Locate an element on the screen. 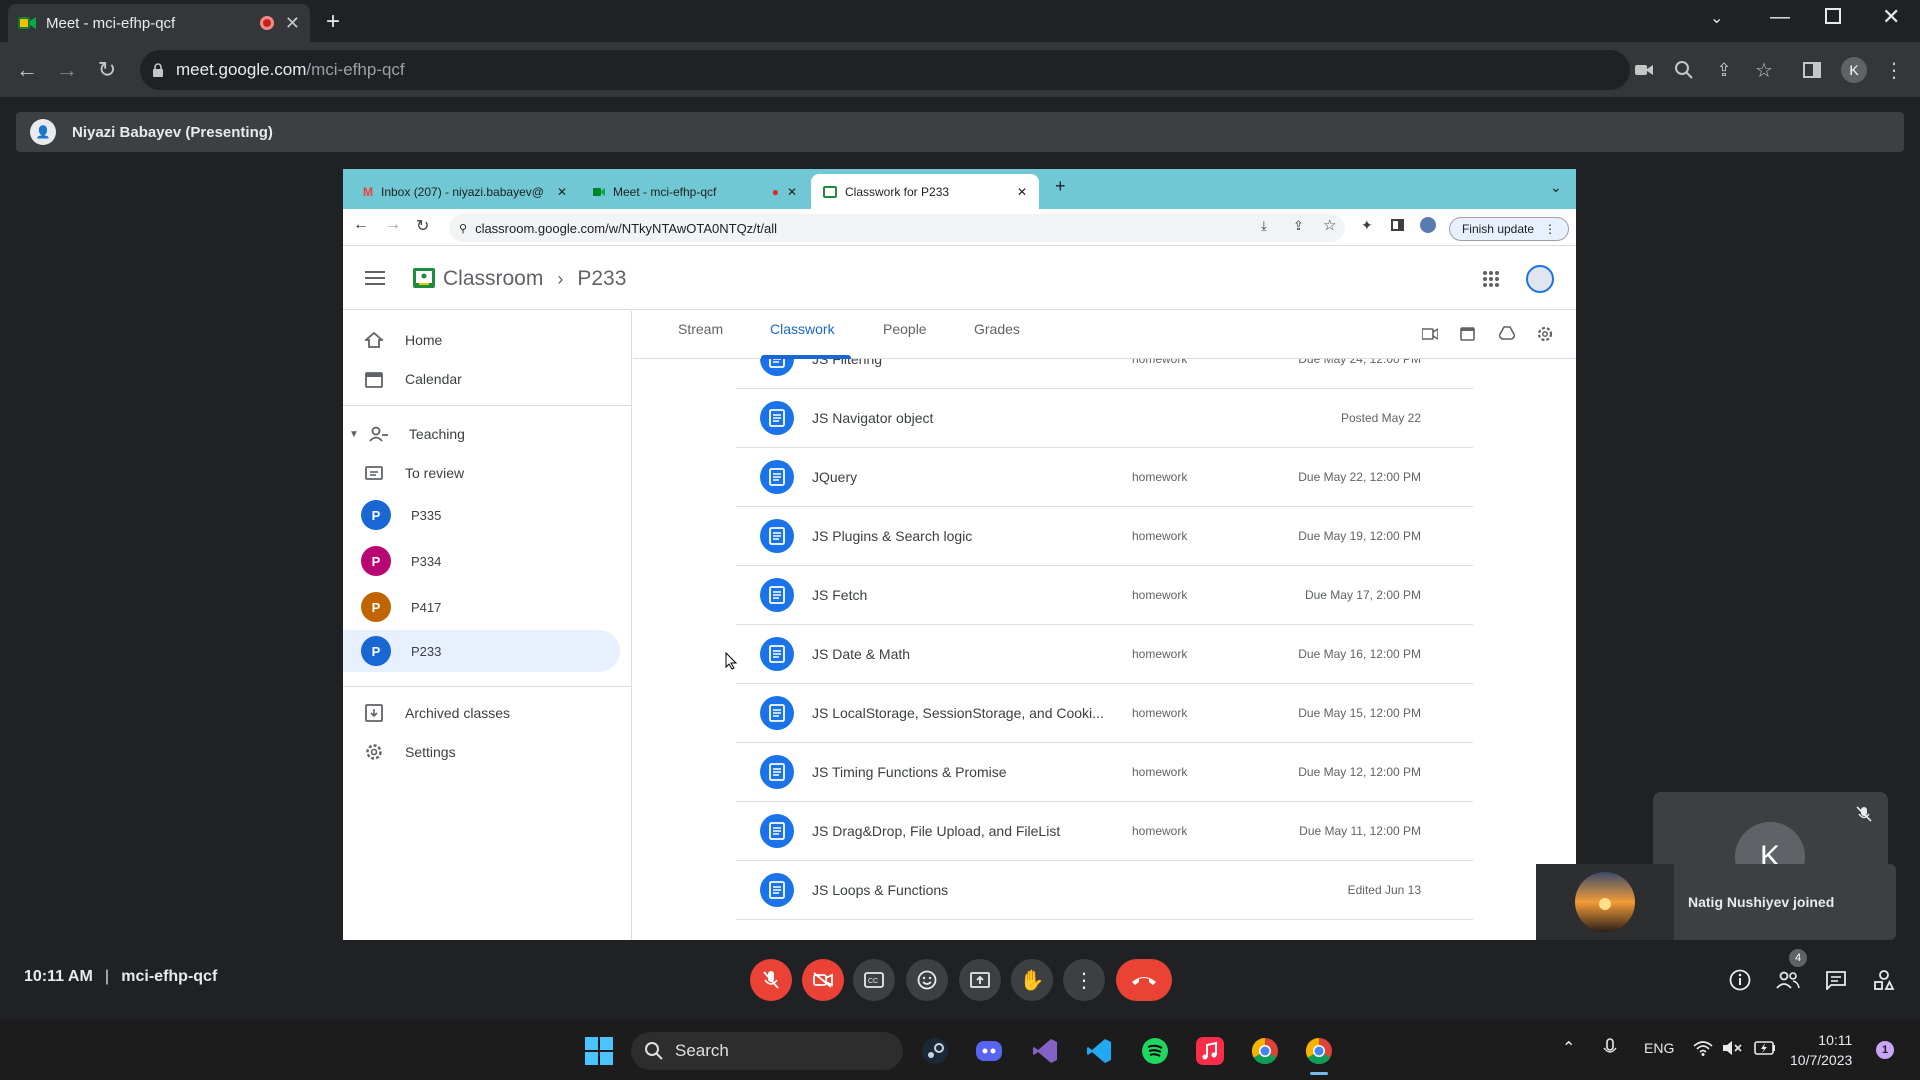  vscode-icon is located at coordinates (1099, 1051).